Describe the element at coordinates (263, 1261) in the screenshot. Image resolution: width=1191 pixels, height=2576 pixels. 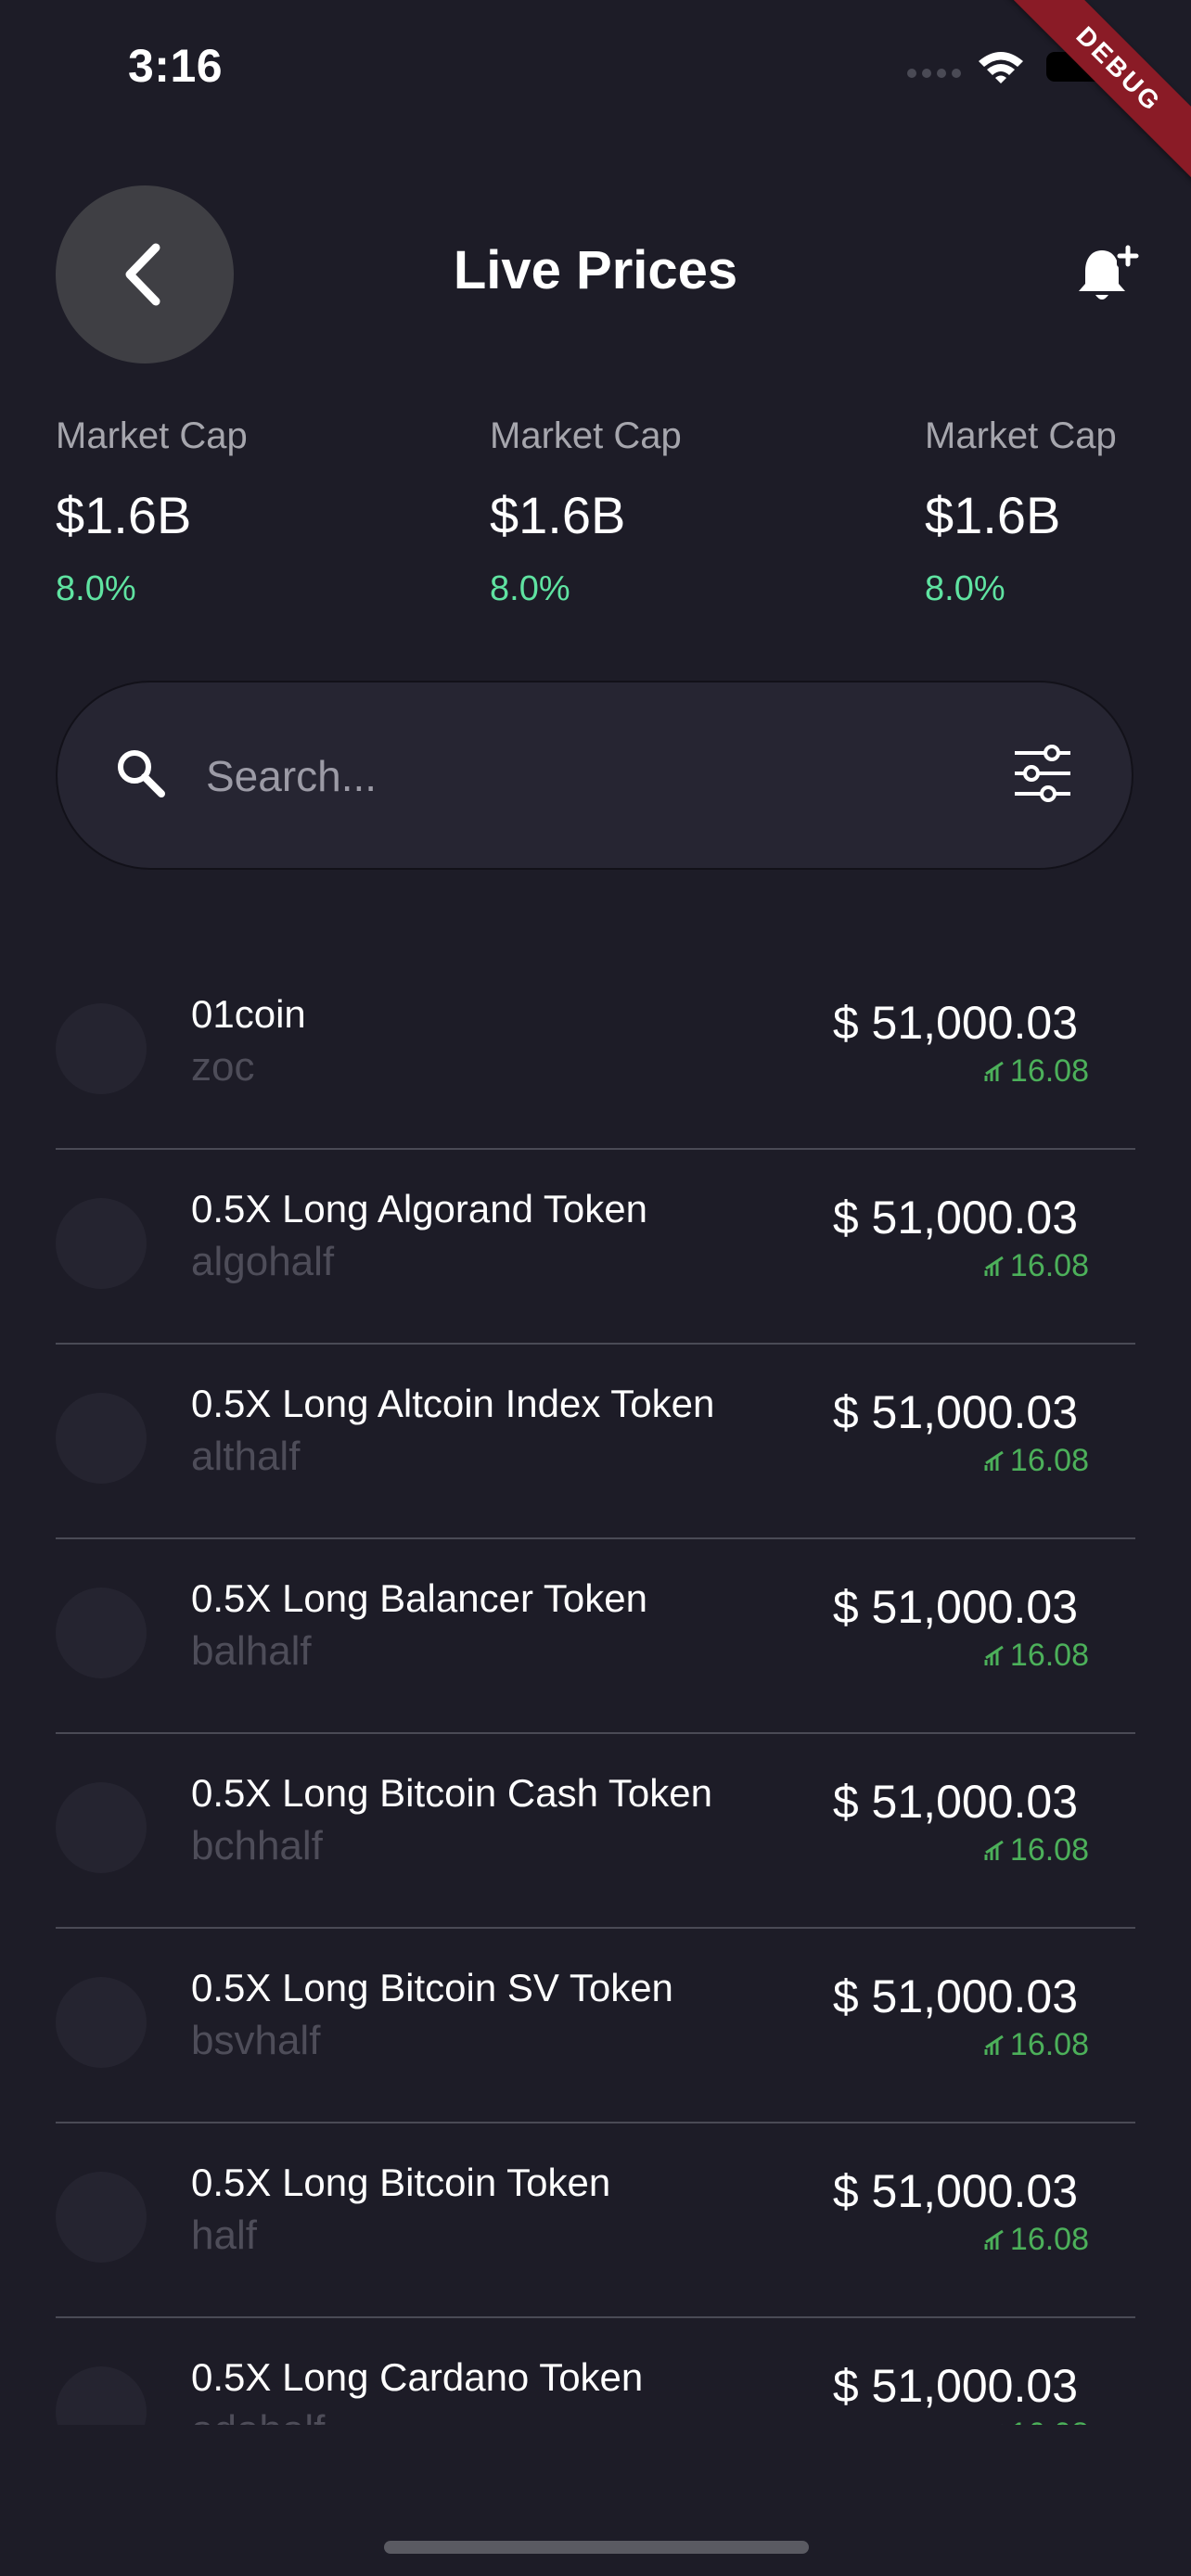
I see `coin-symbol: algohalf` at that location.